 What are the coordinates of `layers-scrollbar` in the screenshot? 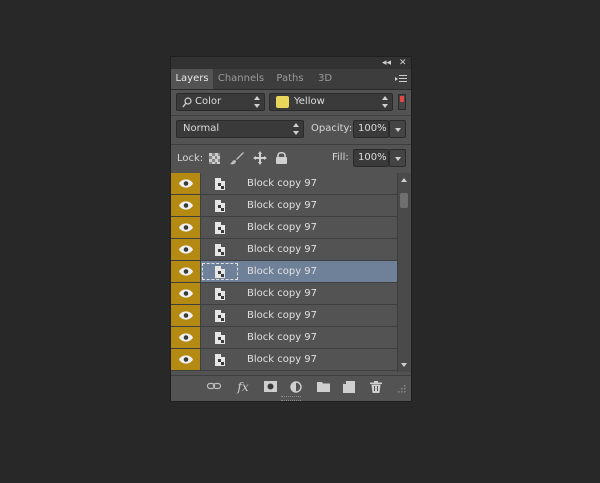 It's located at (404, 272).